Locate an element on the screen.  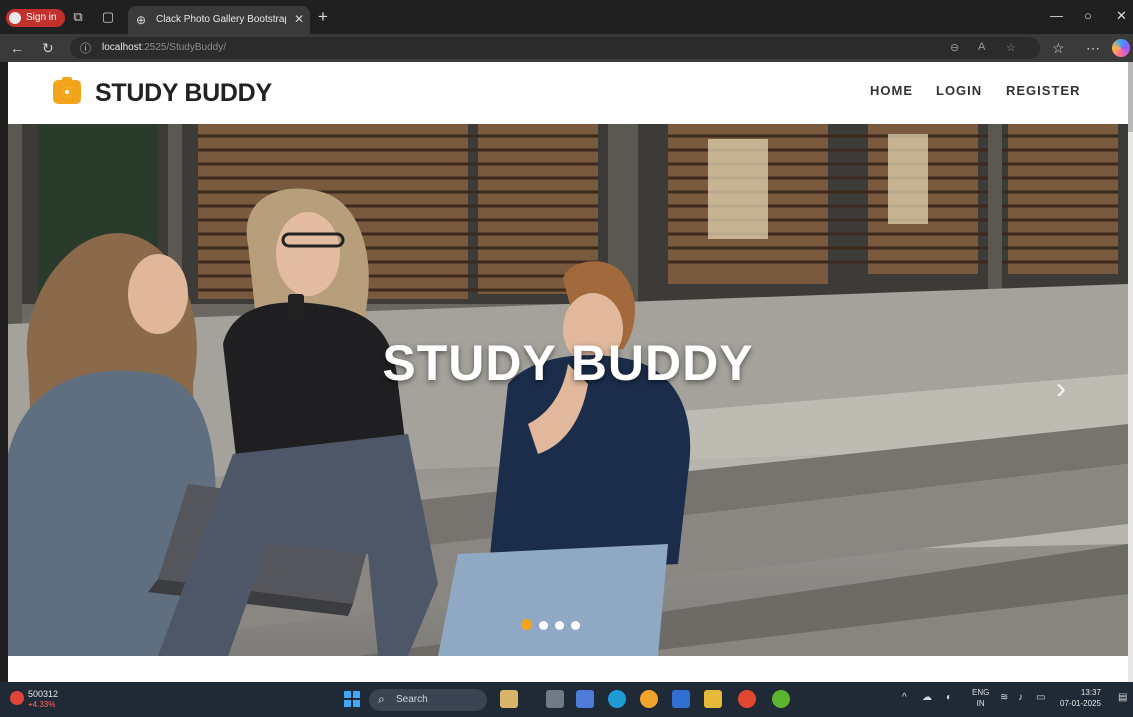
battery-icon: ▭ is located at coordinates (1040, 697).